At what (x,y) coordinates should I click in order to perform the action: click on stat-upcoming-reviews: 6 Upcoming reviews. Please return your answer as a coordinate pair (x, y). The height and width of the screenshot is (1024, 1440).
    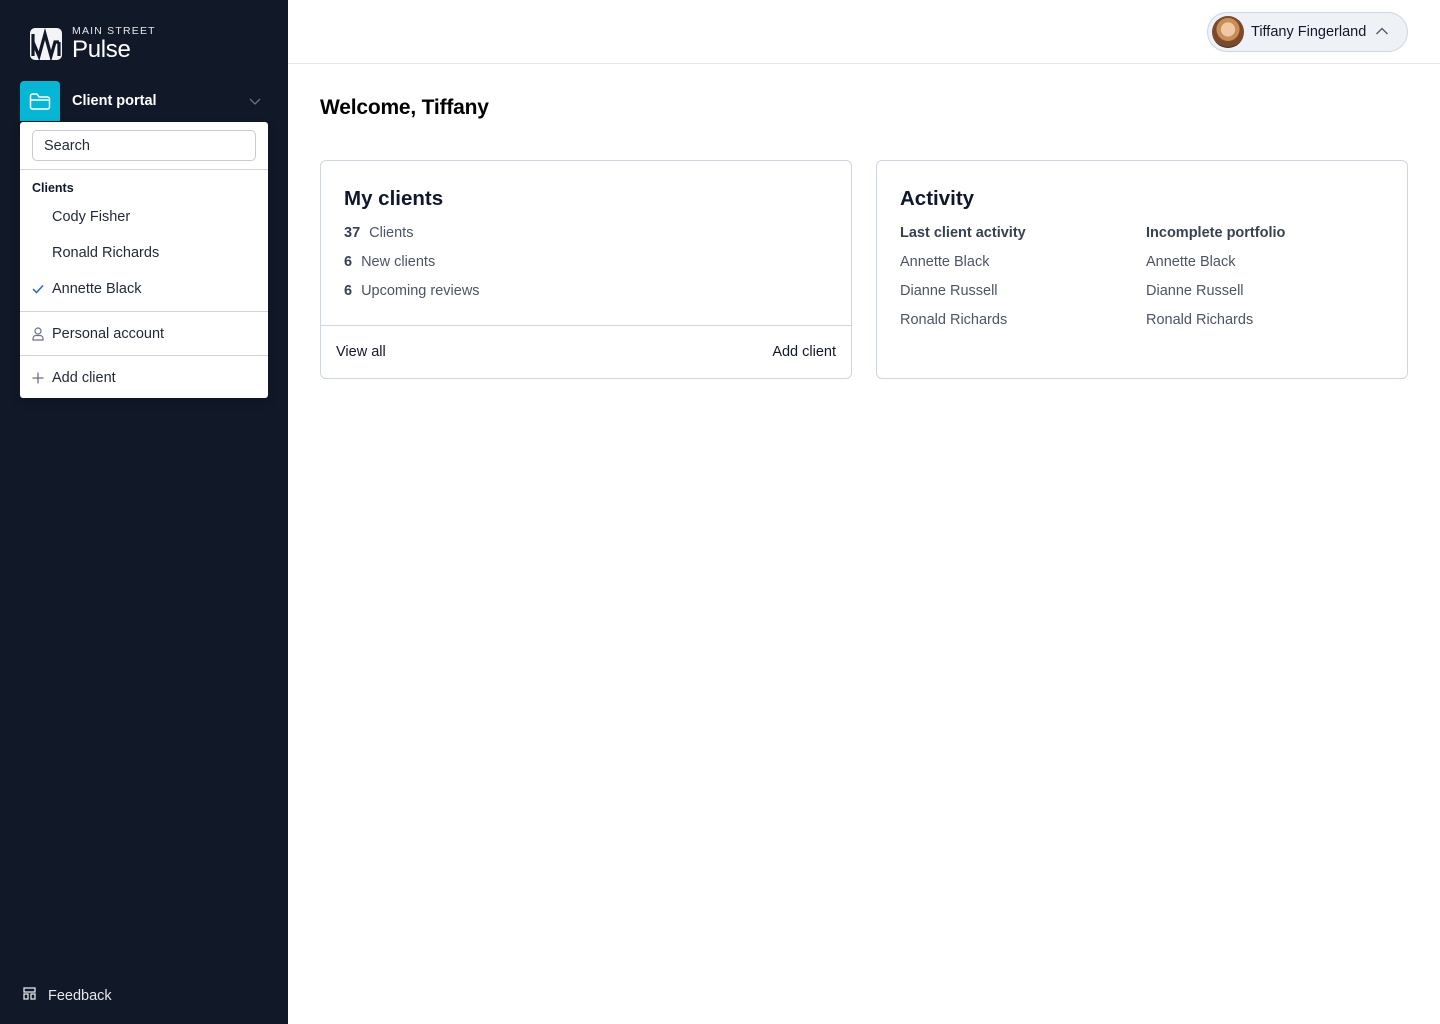
    Looking at the image, I should click on (412, 291).